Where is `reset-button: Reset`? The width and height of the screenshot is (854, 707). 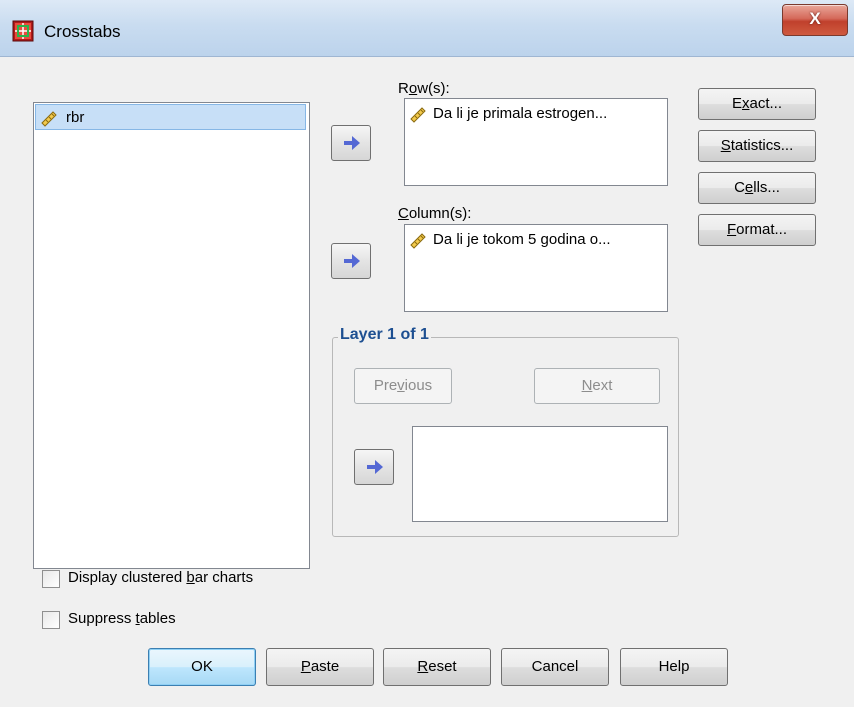 reset-button: Reset is located at coordinates (437, 667).